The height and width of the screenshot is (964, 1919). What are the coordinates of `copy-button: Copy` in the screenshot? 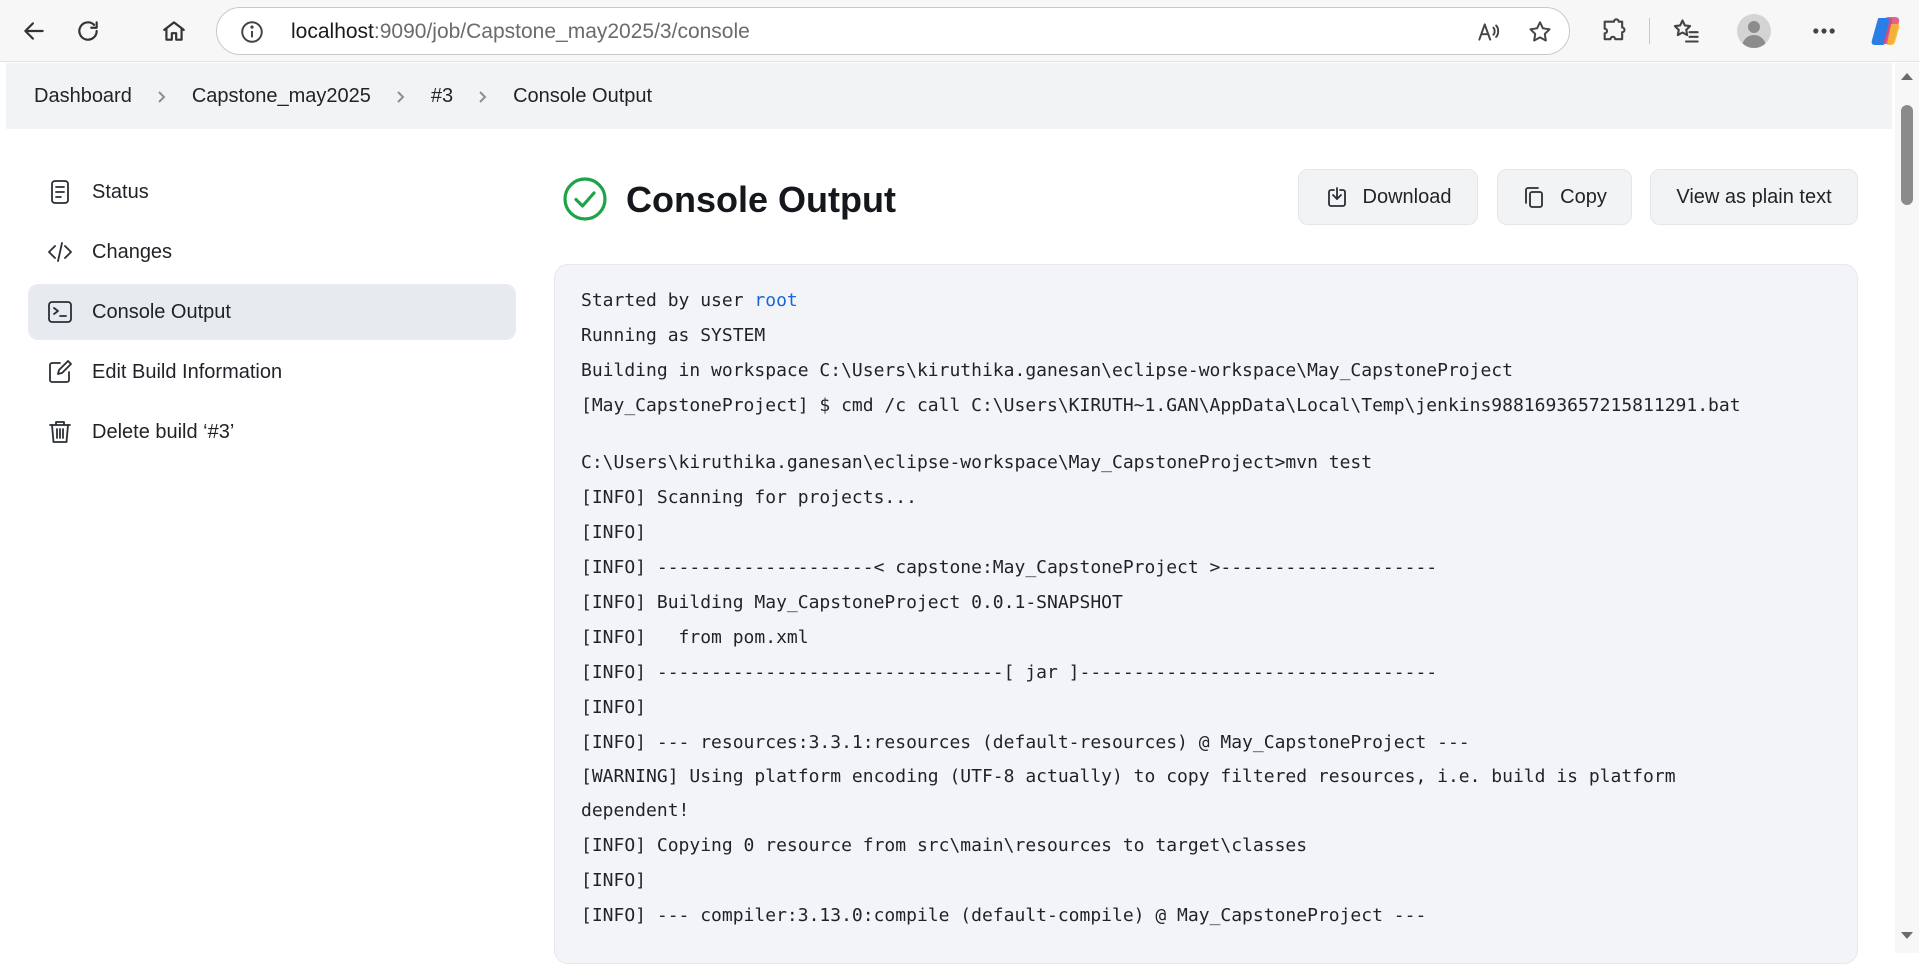 It's located at (1564, 197).